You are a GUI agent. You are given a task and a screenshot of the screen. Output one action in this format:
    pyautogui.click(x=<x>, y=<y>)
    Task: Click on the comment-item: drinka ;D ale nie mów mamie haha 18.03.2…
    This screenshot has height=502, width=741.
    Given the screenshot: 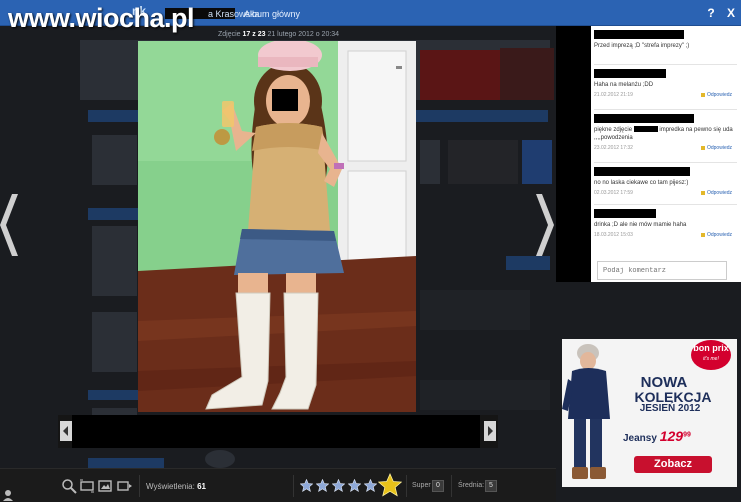 What is the action you would take?
    pyautogui.click(x=664, y=224)
    